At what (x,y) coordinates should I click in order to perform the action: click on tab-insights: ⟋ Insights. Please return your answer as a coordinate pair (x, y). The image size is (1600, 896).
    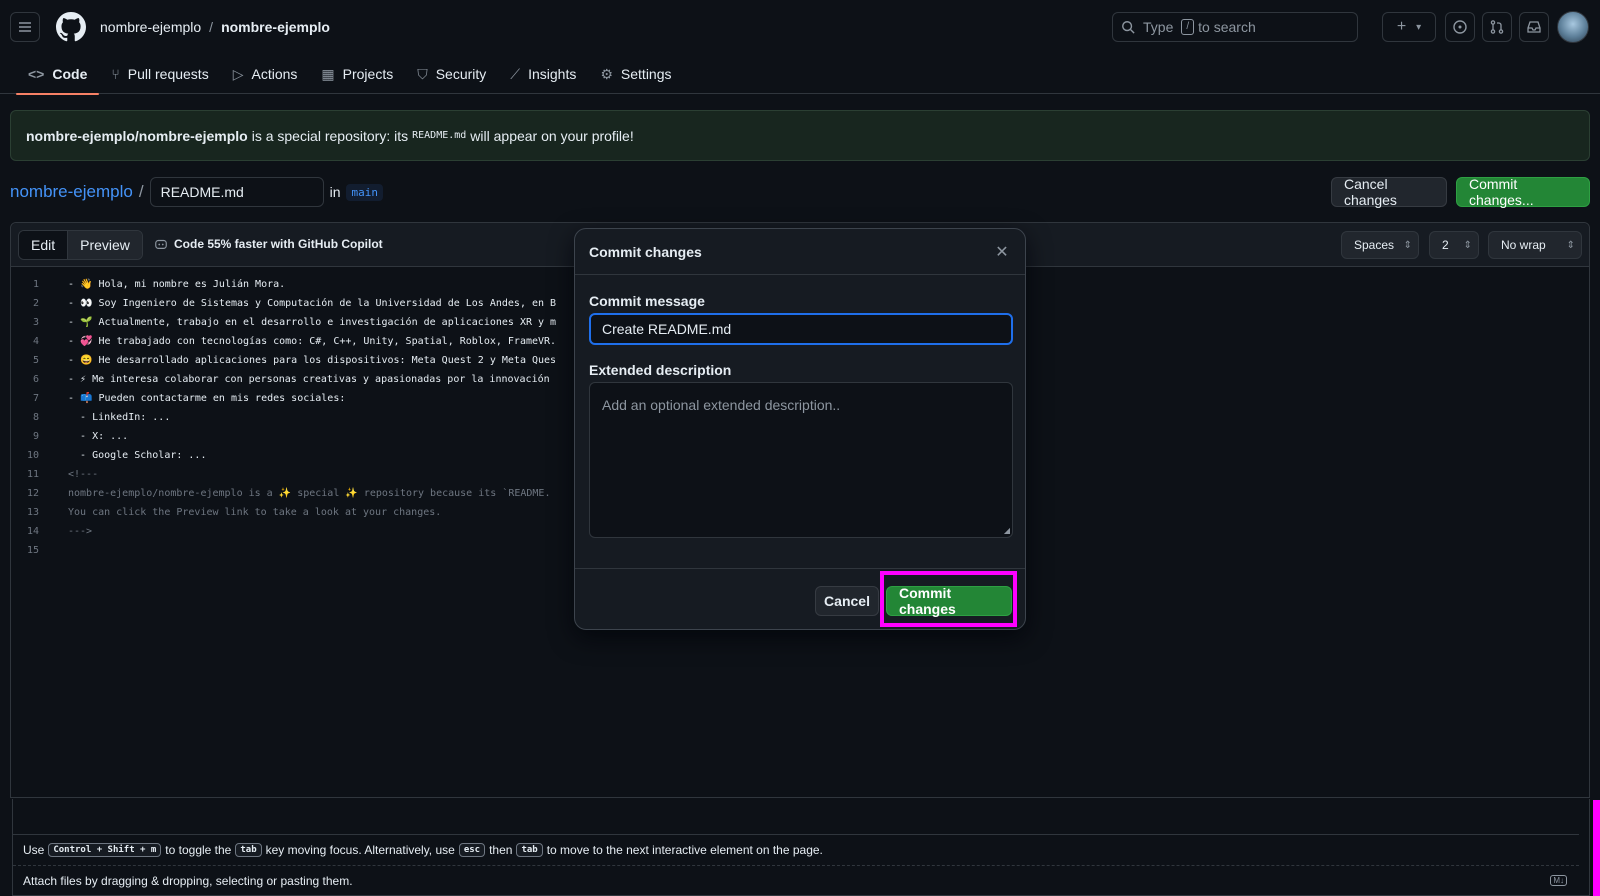
    Looking at the image, I should click on (543, 74).